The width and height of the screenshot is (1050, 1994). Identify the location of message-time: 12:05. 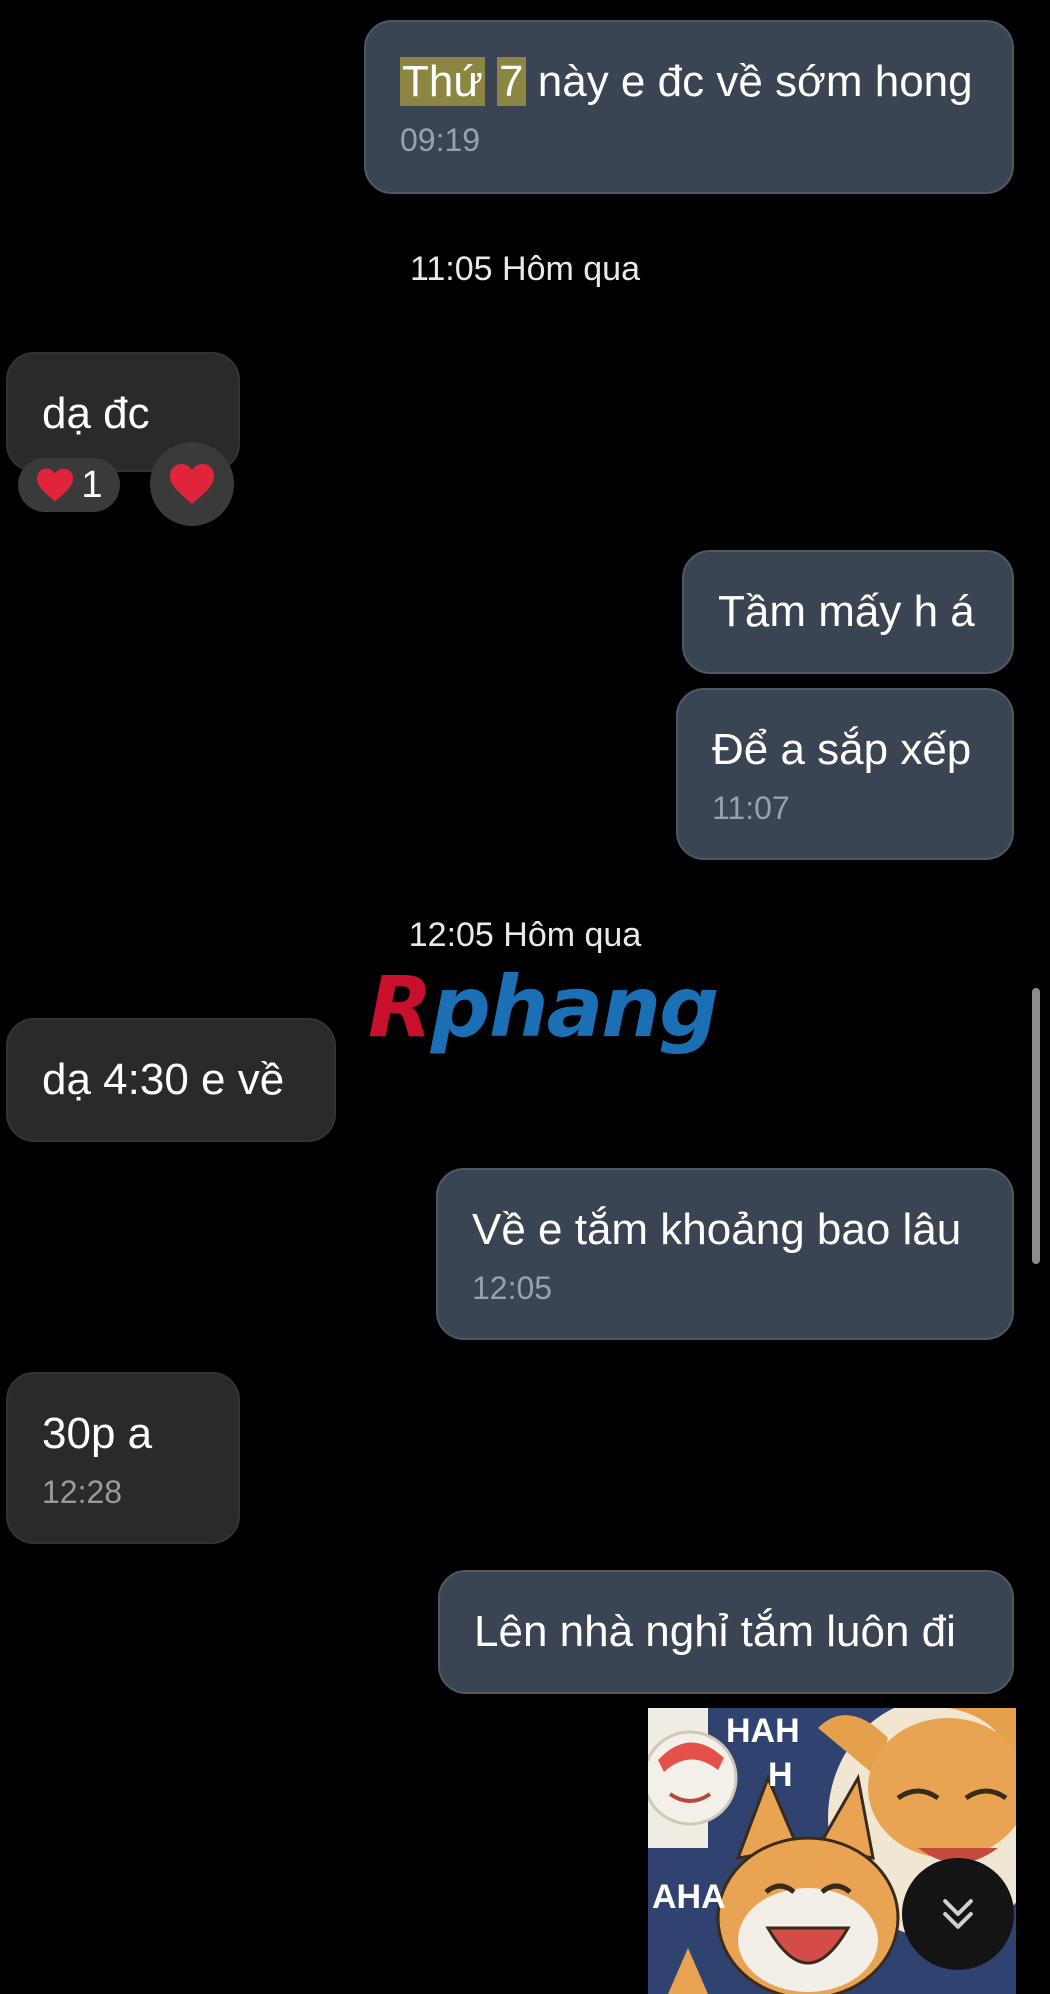
(512, 1288).